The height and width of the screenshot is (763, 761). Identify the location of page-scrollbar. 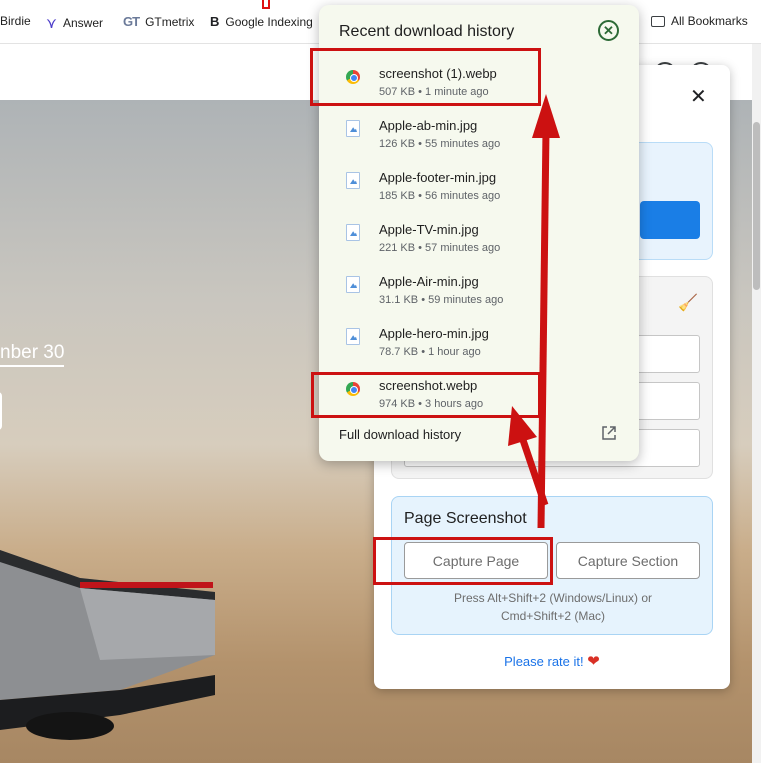
(756, 403).